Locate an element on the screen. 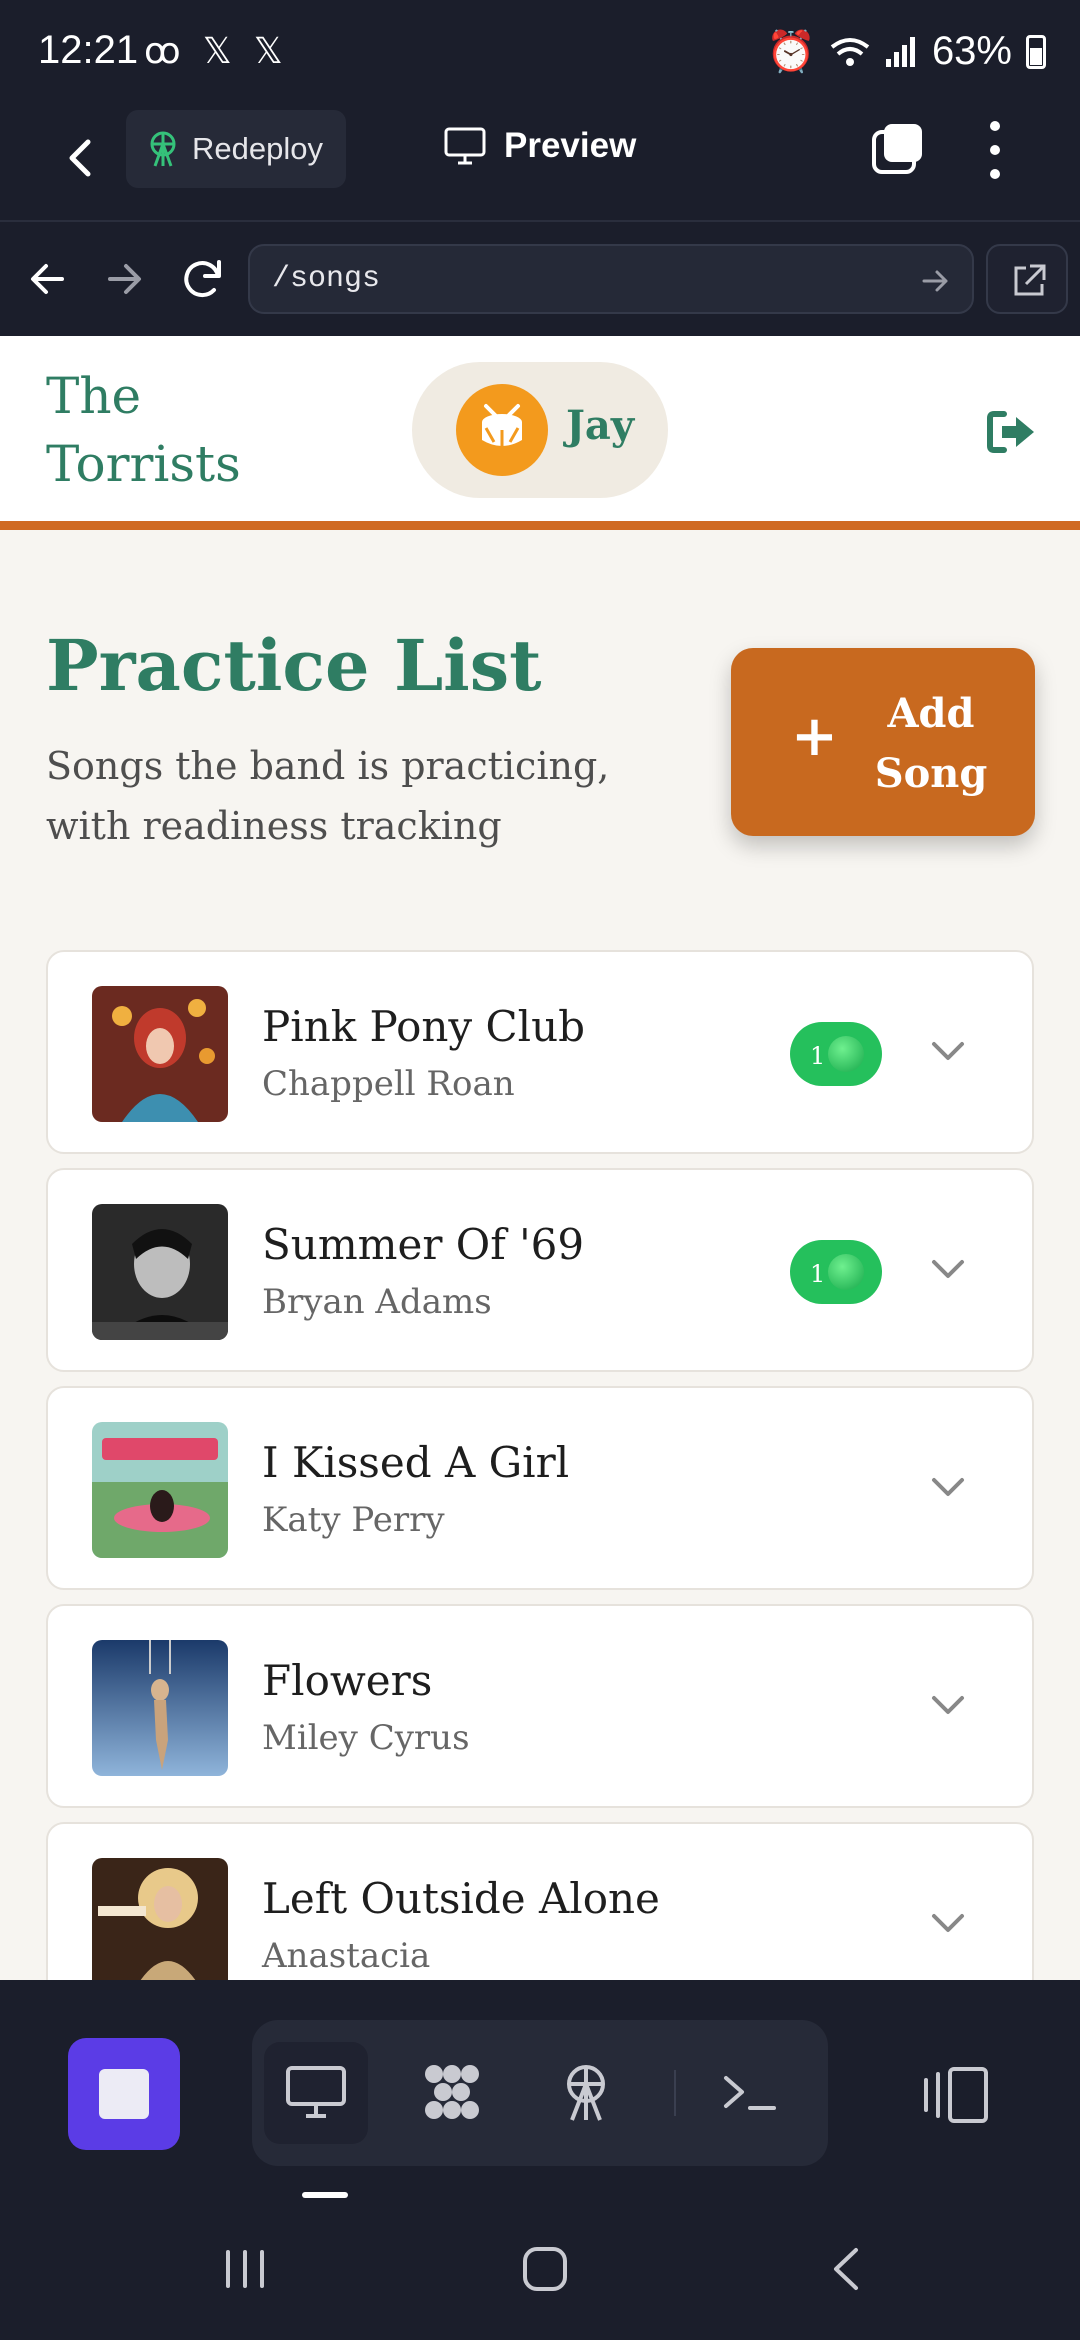  preview-tool-button is located at coordinates (316, 2093).